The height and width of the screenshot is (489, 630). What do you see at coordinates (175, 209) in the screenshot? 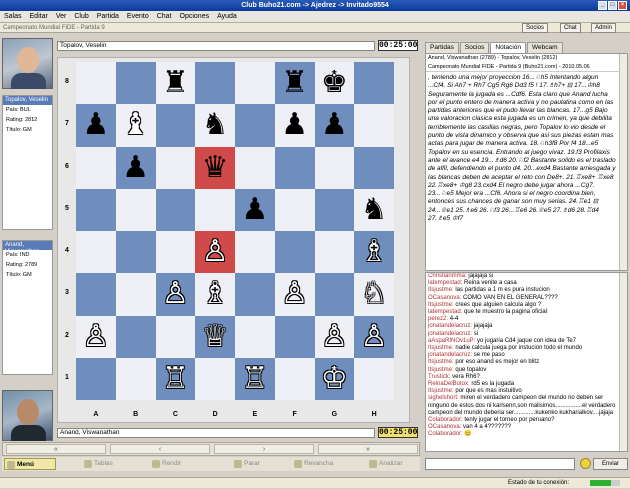
I see `square-c5` at bounding box center [175, 209].